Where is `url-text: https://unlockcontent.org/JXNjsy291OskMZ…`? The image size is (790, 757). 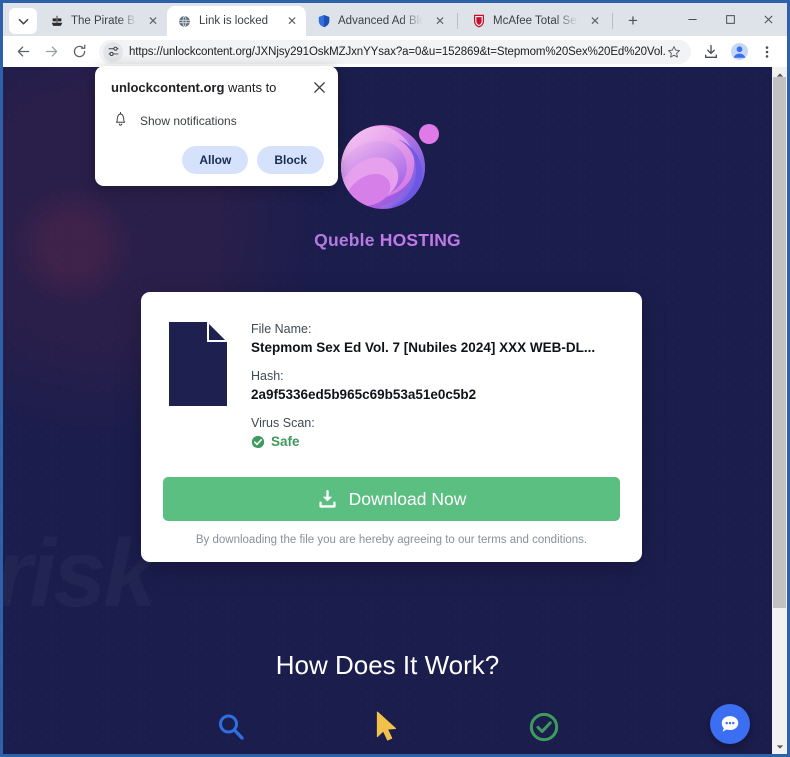
url-text: https://unlockcontent.org/JXNjsy291OskMZ… is located at coordinates (394, 52).